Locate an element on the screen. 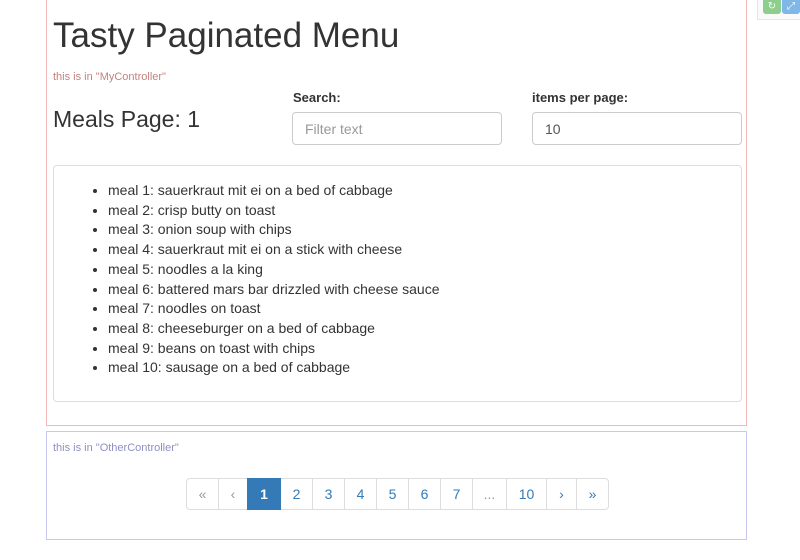 The width and height of the screenshot is (800, 560). pagination-page-2: 2 is located at coordinates (296, 494).